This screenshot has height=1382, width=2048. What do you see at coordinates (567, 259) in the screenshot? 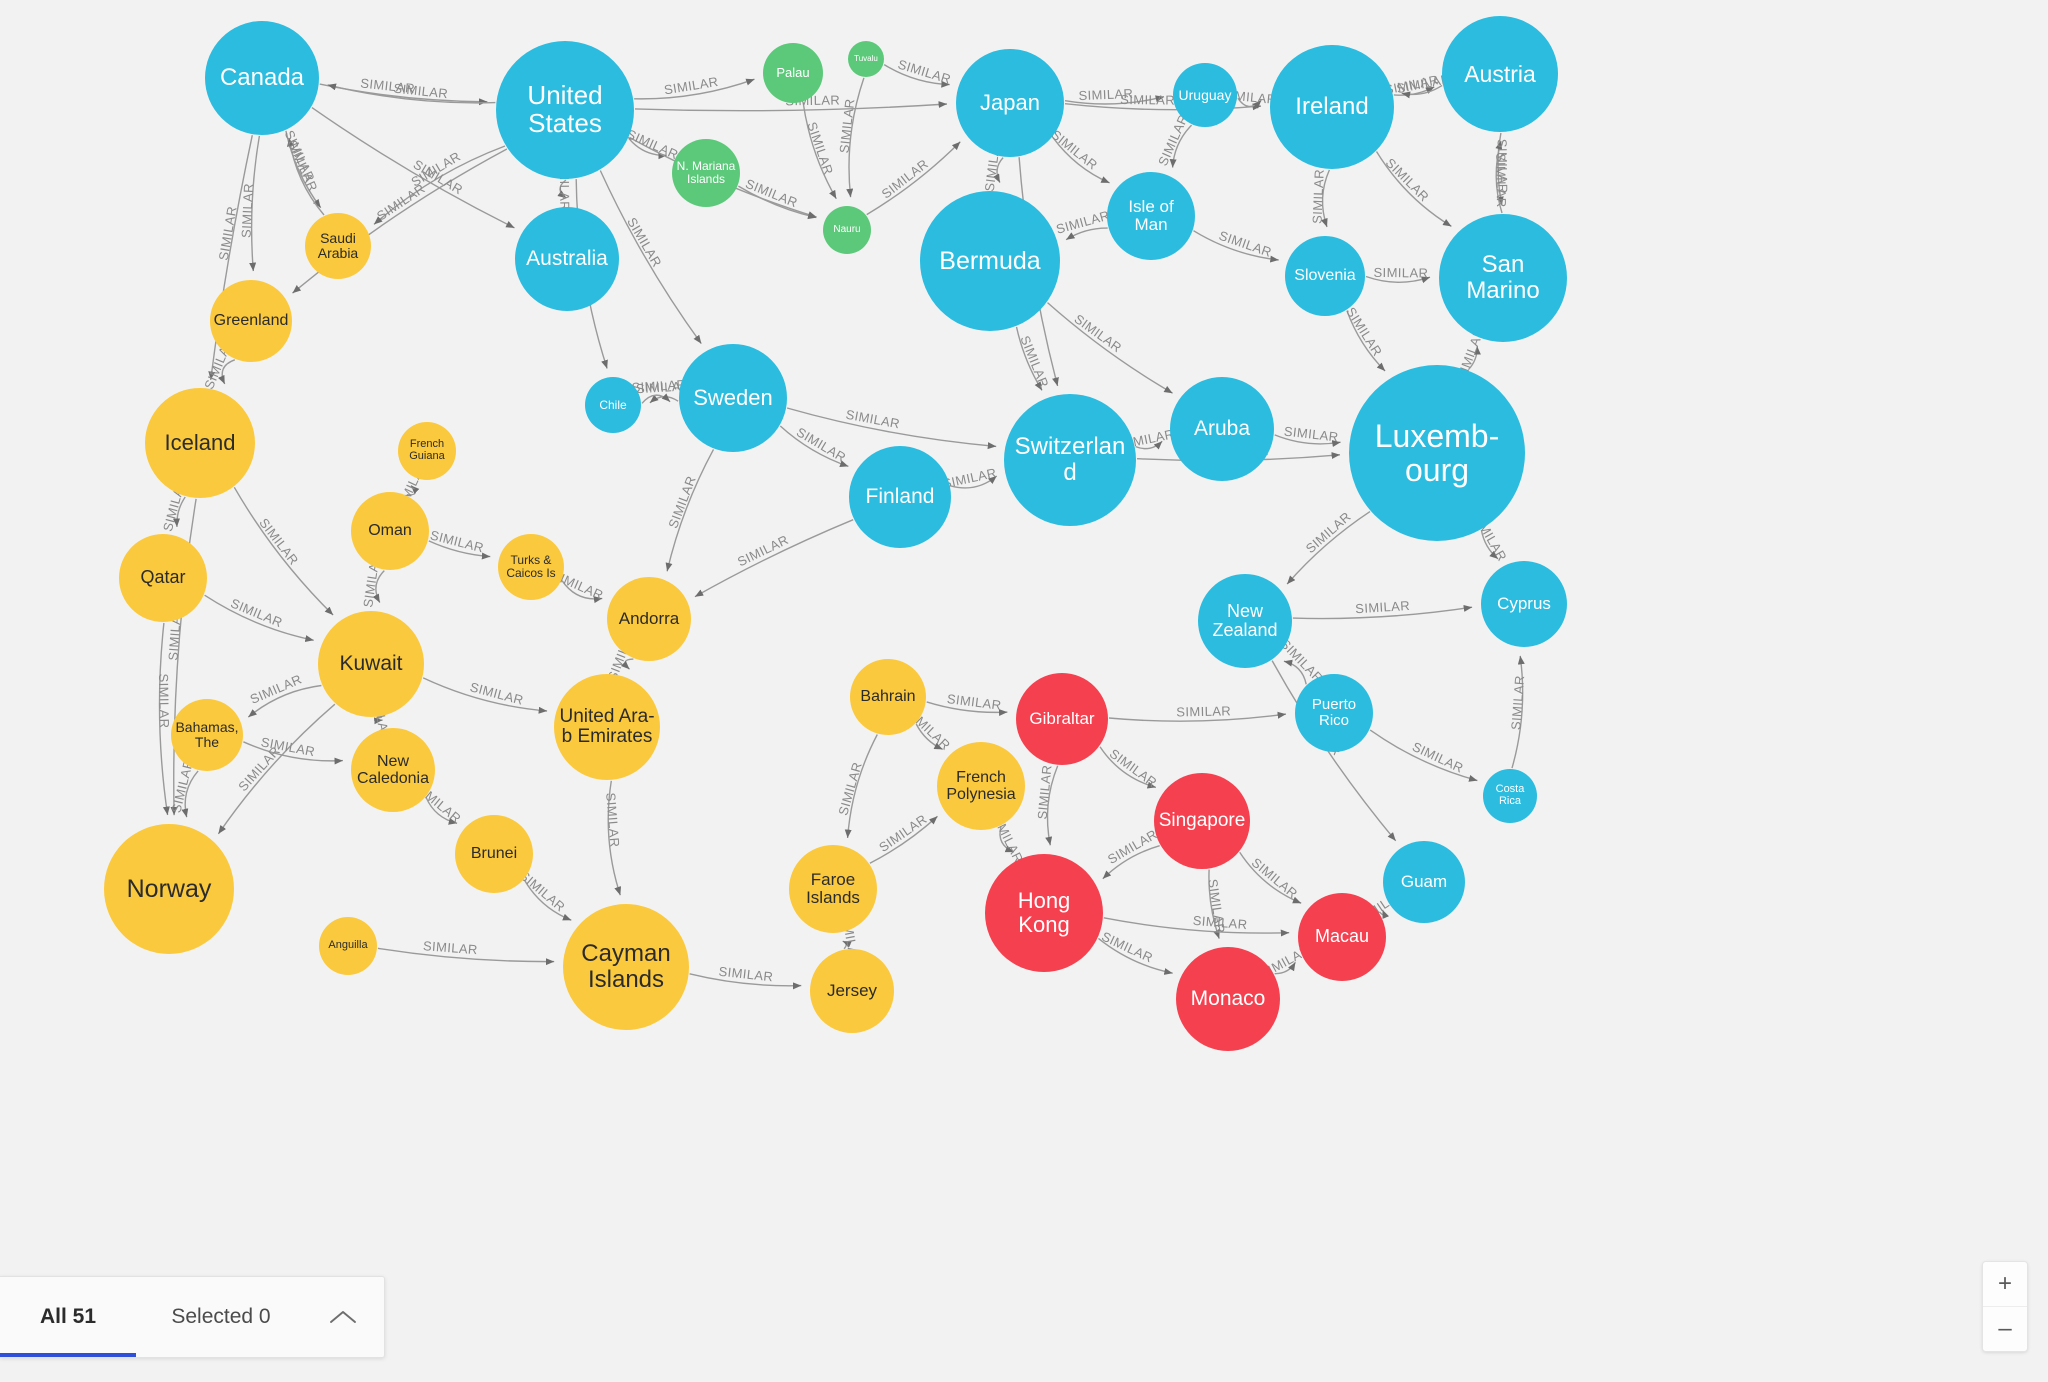
I see `graph-node-australia: Australia` at bounding box center [567, 259].